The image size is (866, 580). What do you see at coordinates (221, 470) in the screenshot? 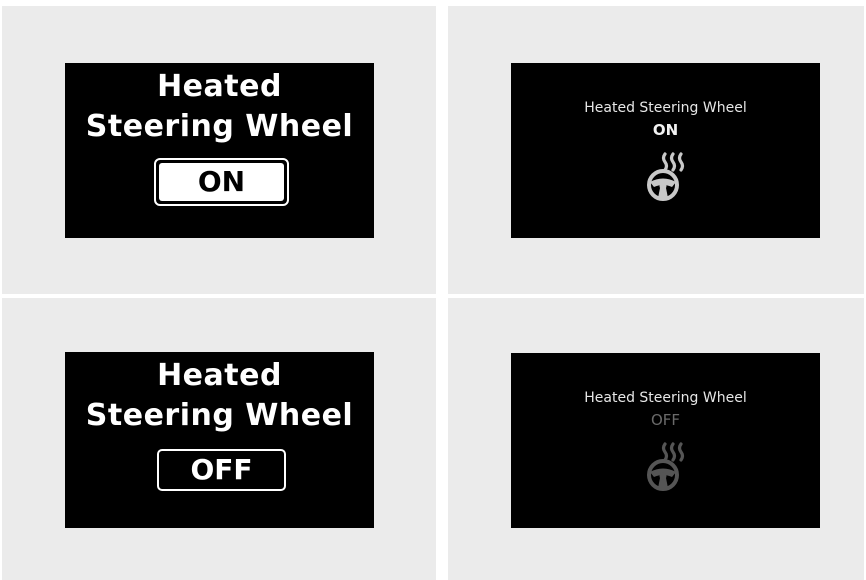
I see `state-badge-off: OFF` at bounding box center [221, 470].